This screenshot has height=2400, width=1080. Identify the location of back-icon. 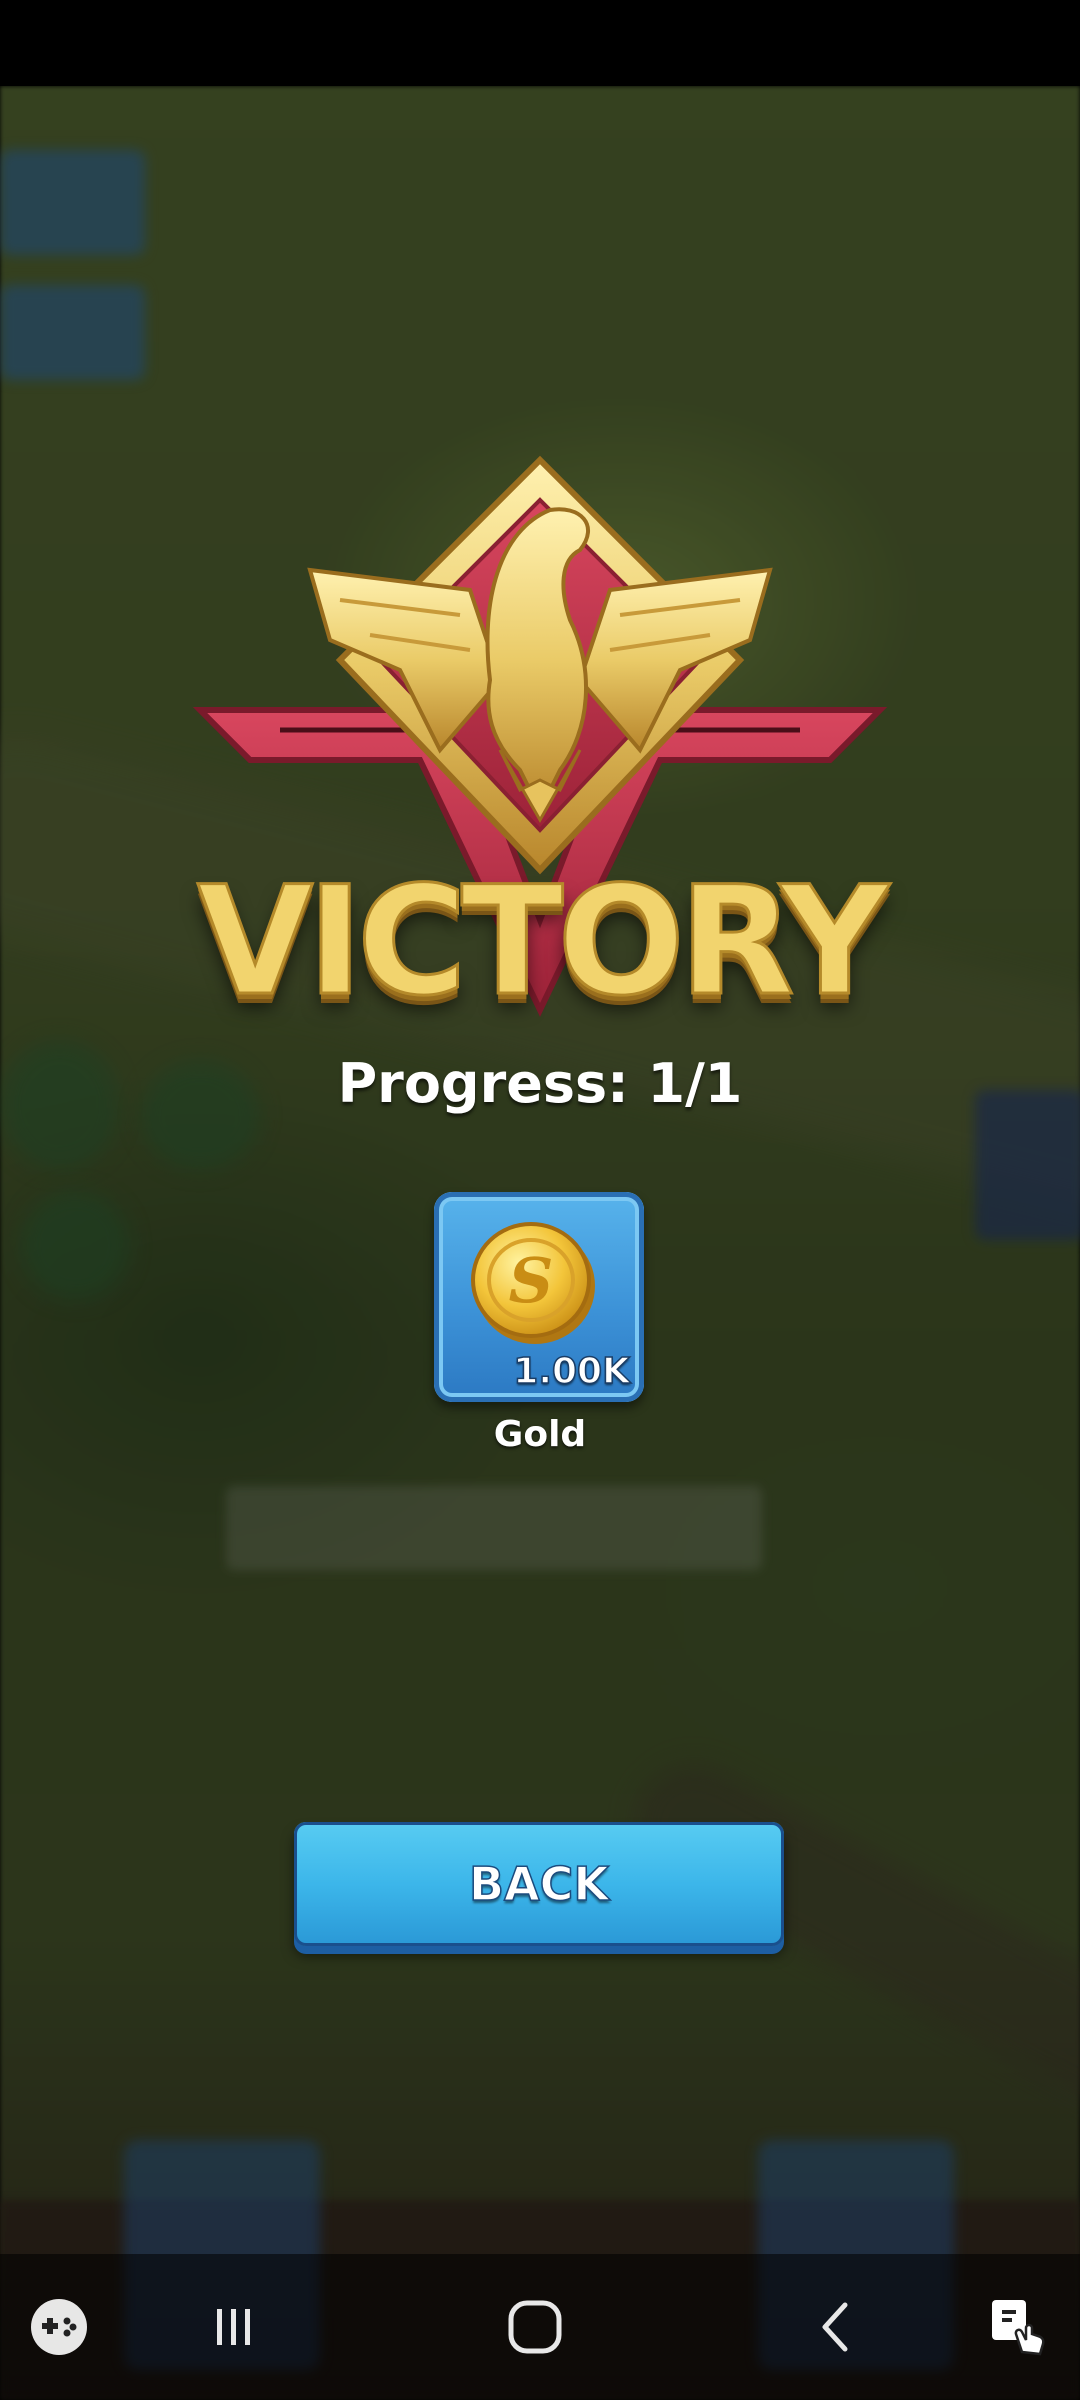
(837, 2327).